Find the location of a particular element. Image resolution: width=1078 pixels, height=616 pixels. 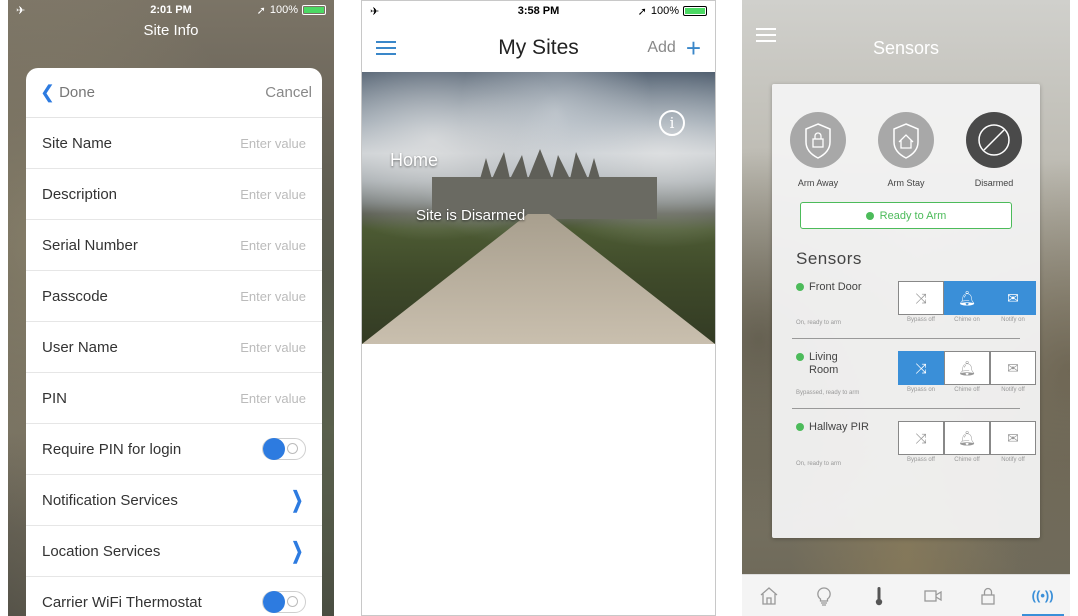

pin-input: Enter value is located at coordinates (273, 398).